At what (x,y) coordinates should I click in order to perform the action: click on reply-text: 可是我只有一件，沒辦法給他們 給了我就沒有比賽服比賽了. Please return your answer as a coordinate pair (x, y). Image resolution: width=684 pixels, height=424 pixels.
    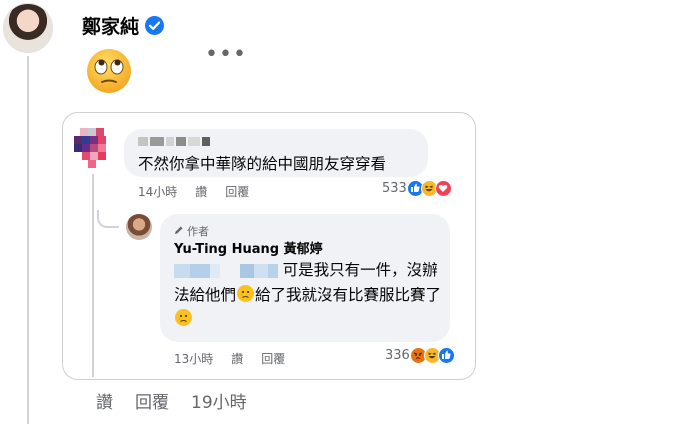
    Looking at the image, I should click on (309, 295).